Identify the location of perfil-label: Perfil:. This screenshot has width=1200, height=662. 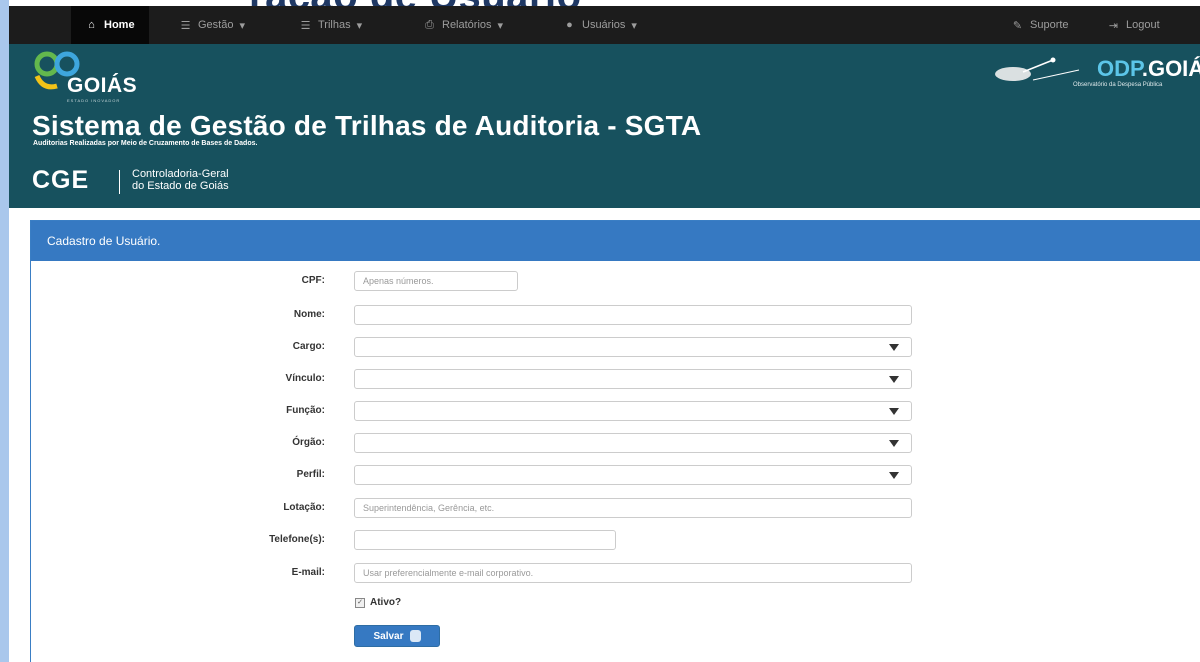
(310, 474).